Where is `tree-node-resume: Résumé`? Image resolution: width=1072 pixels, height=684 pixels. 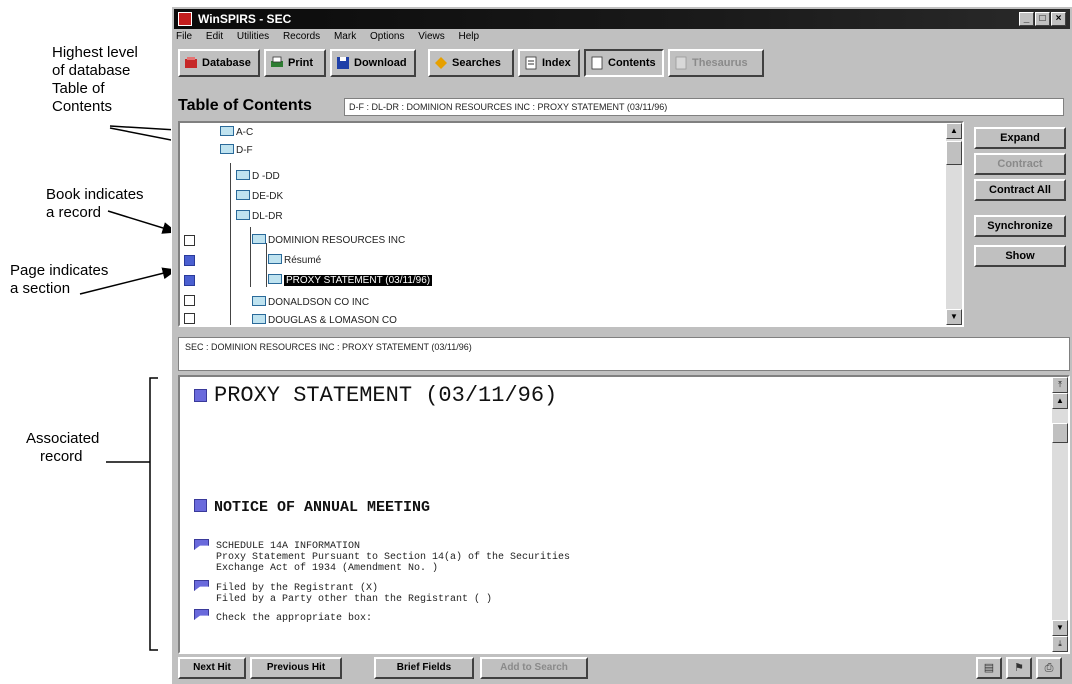
tree-node-resume: Résumé is located at coordinates (294, 261).